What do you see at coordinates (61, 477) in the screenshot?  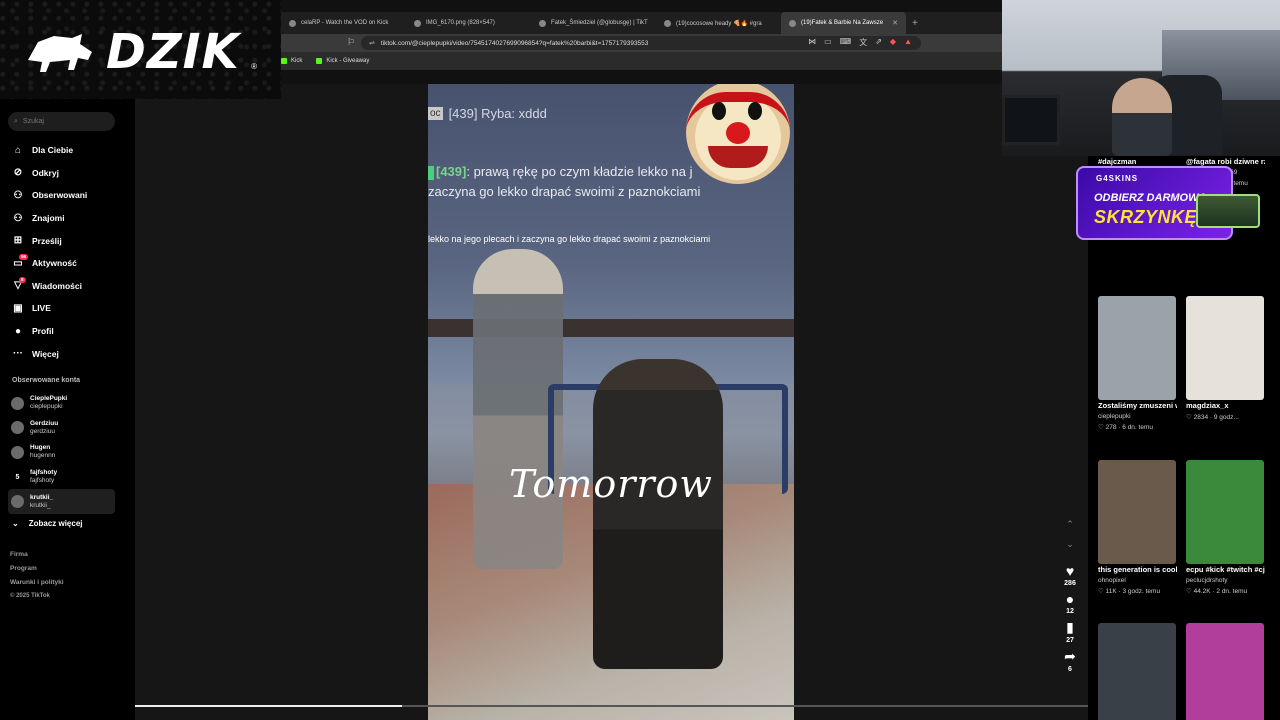 I see `followed-account: 5 fajfshoty fajfshoty` at bounding box center [61, 477].